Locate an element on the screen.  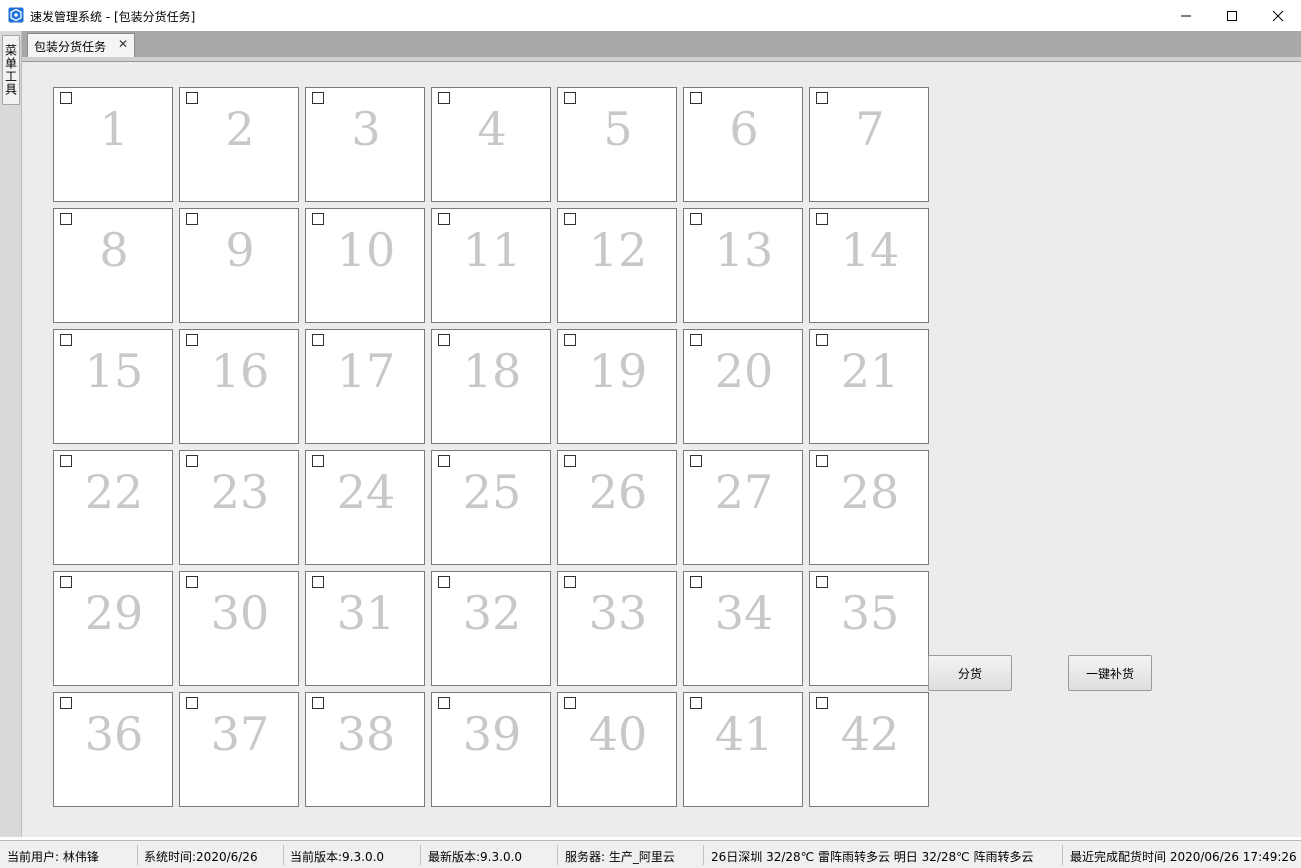
minimize-icon is located at coordinates (1186, 15).